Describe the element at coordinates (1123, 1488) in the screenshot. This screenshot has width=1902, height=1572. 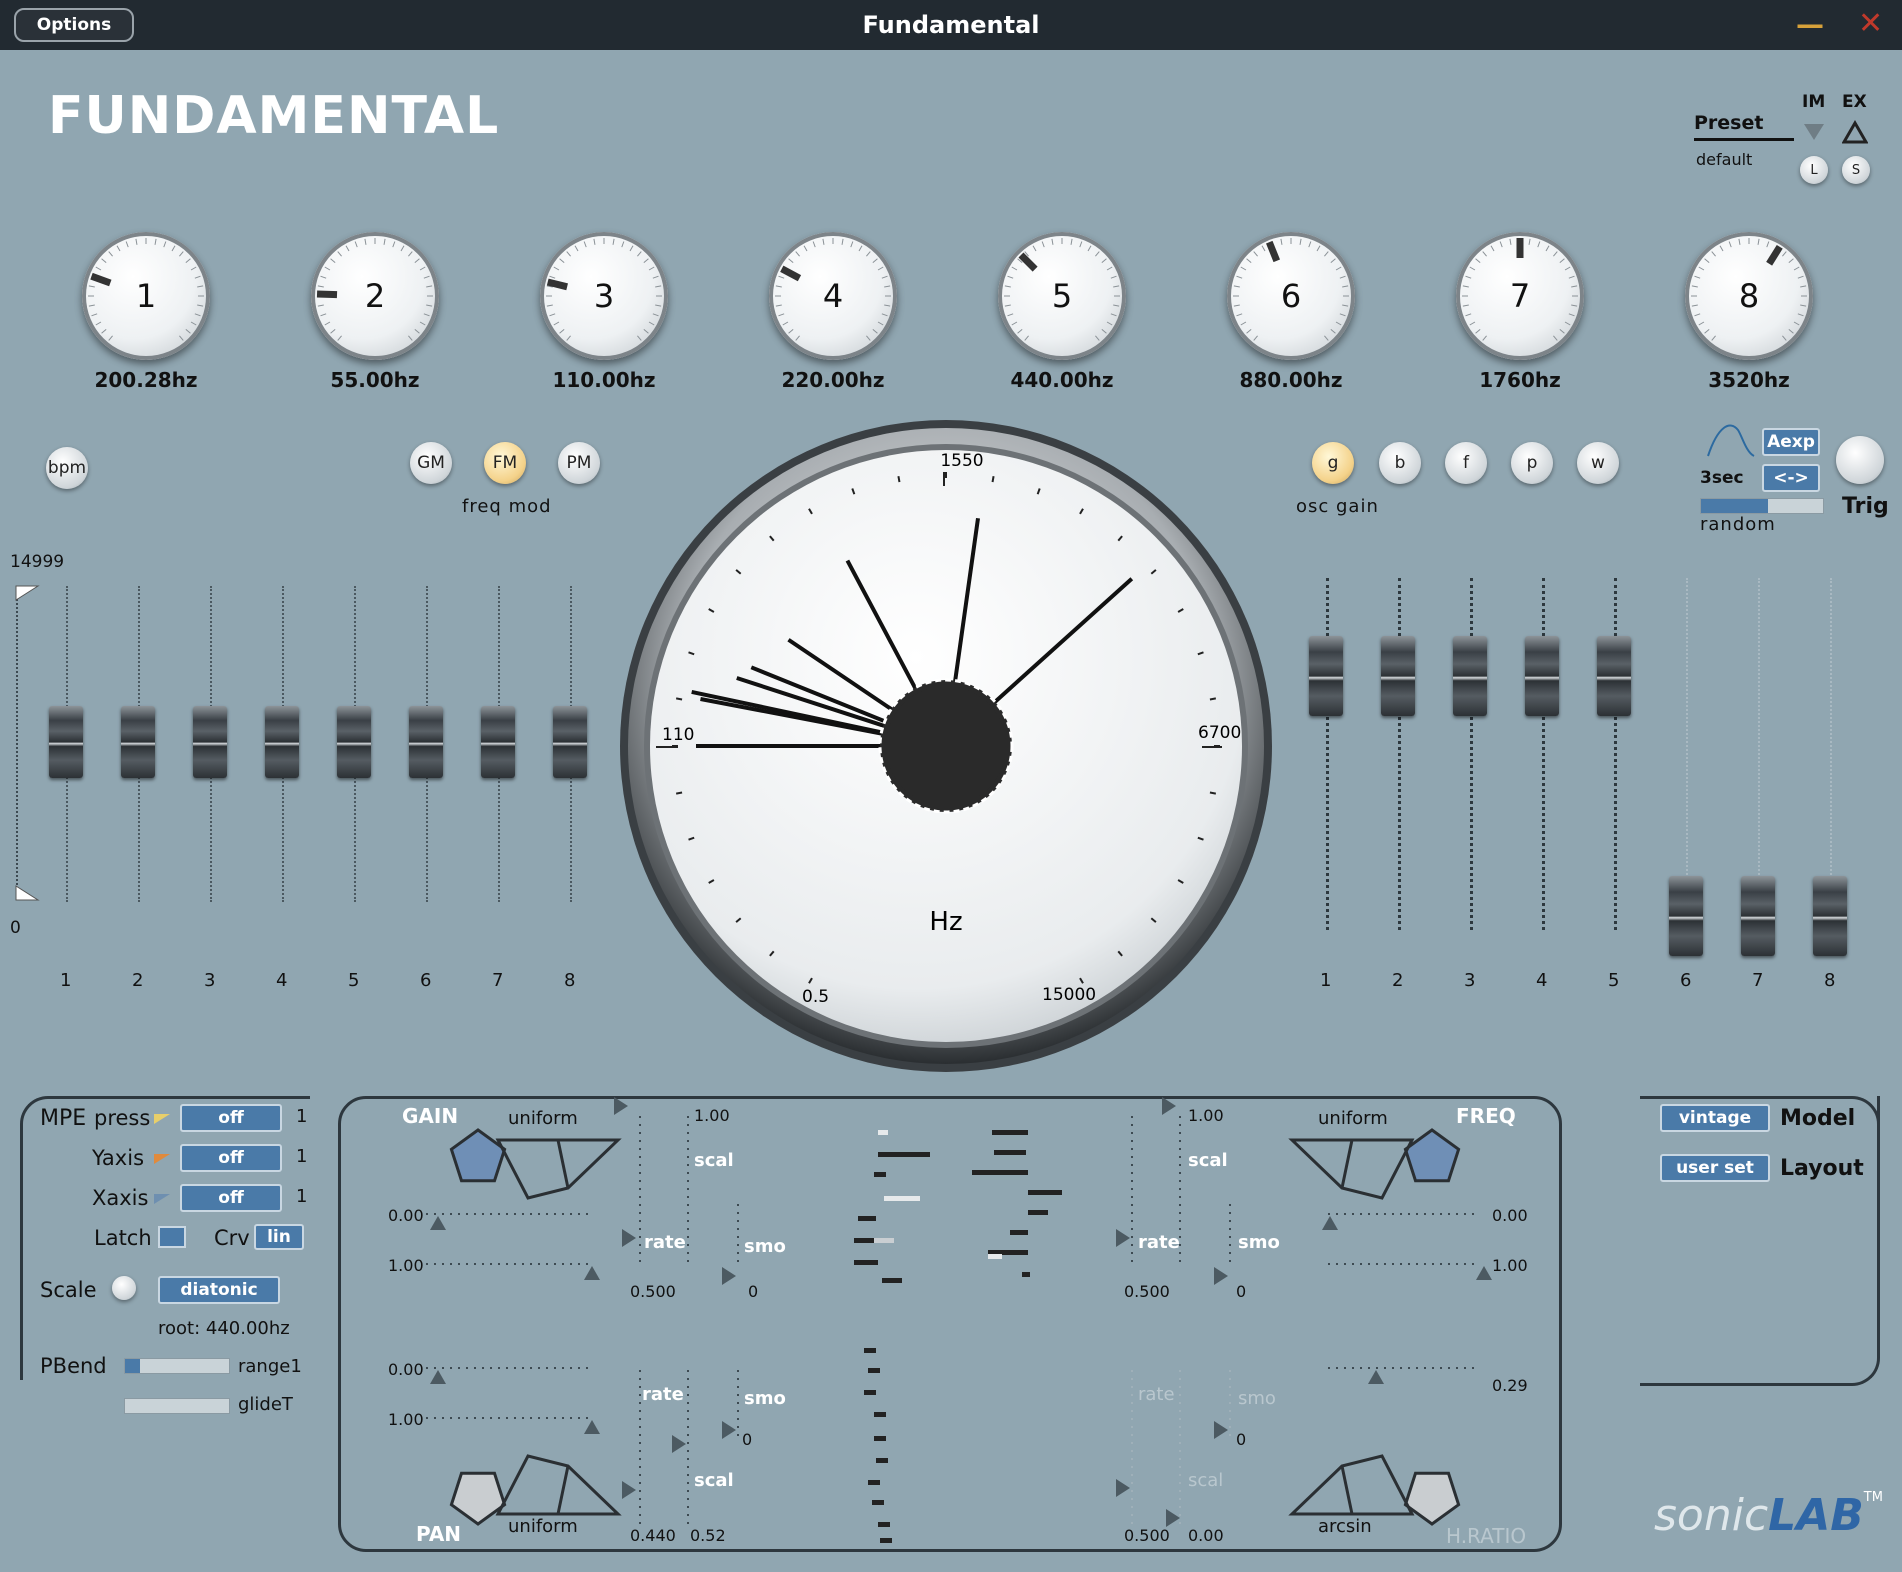
I see `hratio-rate-handle` at that location.